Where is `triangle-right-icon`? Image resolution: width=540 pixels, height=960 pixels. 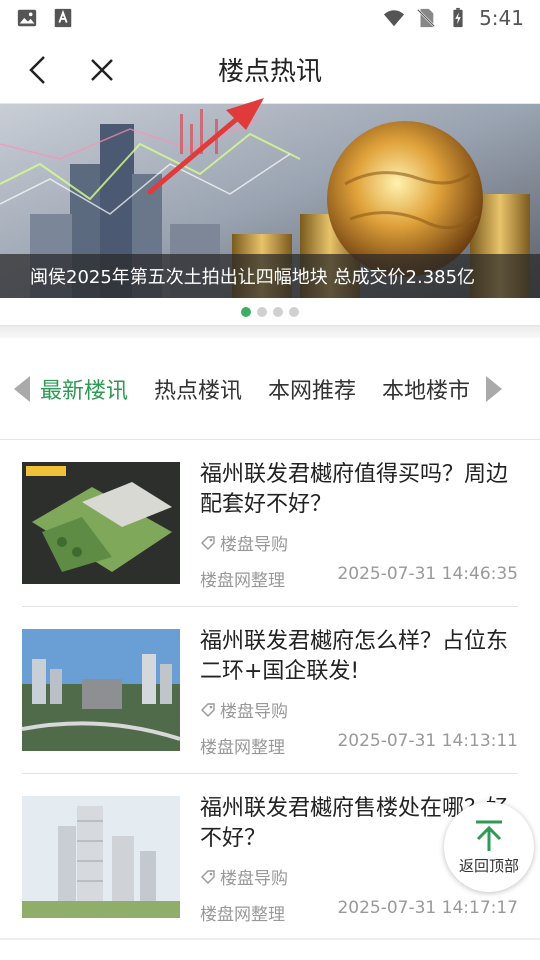
triangle-right-icon is located at coordinates (494, 388).